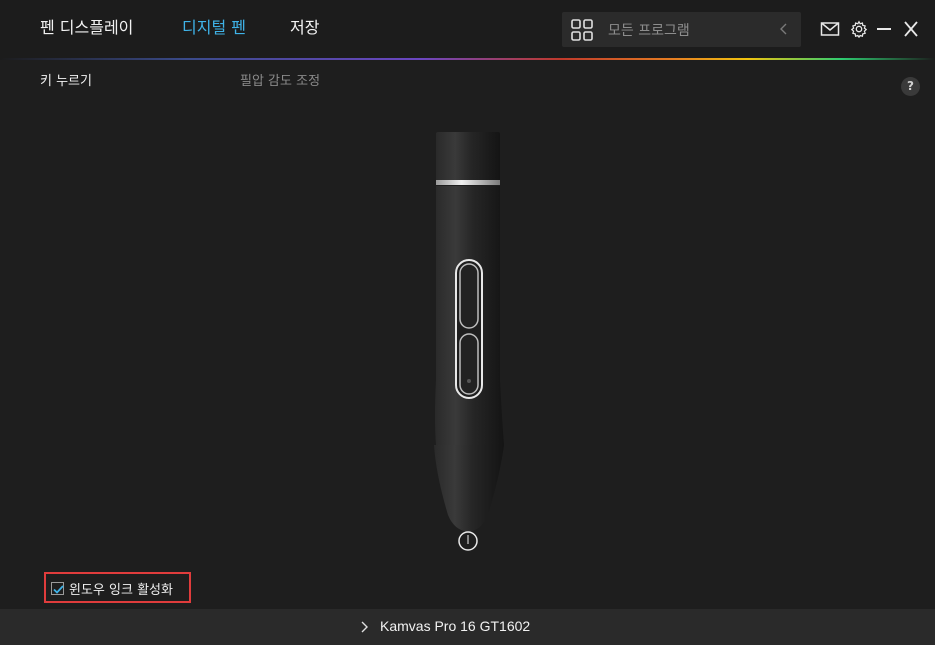 The width and height of the screenshot is (935, 645). What do you see at coordinates (582, 30) in the screenshot?
I see `grid-icon` at bounding box center [582, 30].